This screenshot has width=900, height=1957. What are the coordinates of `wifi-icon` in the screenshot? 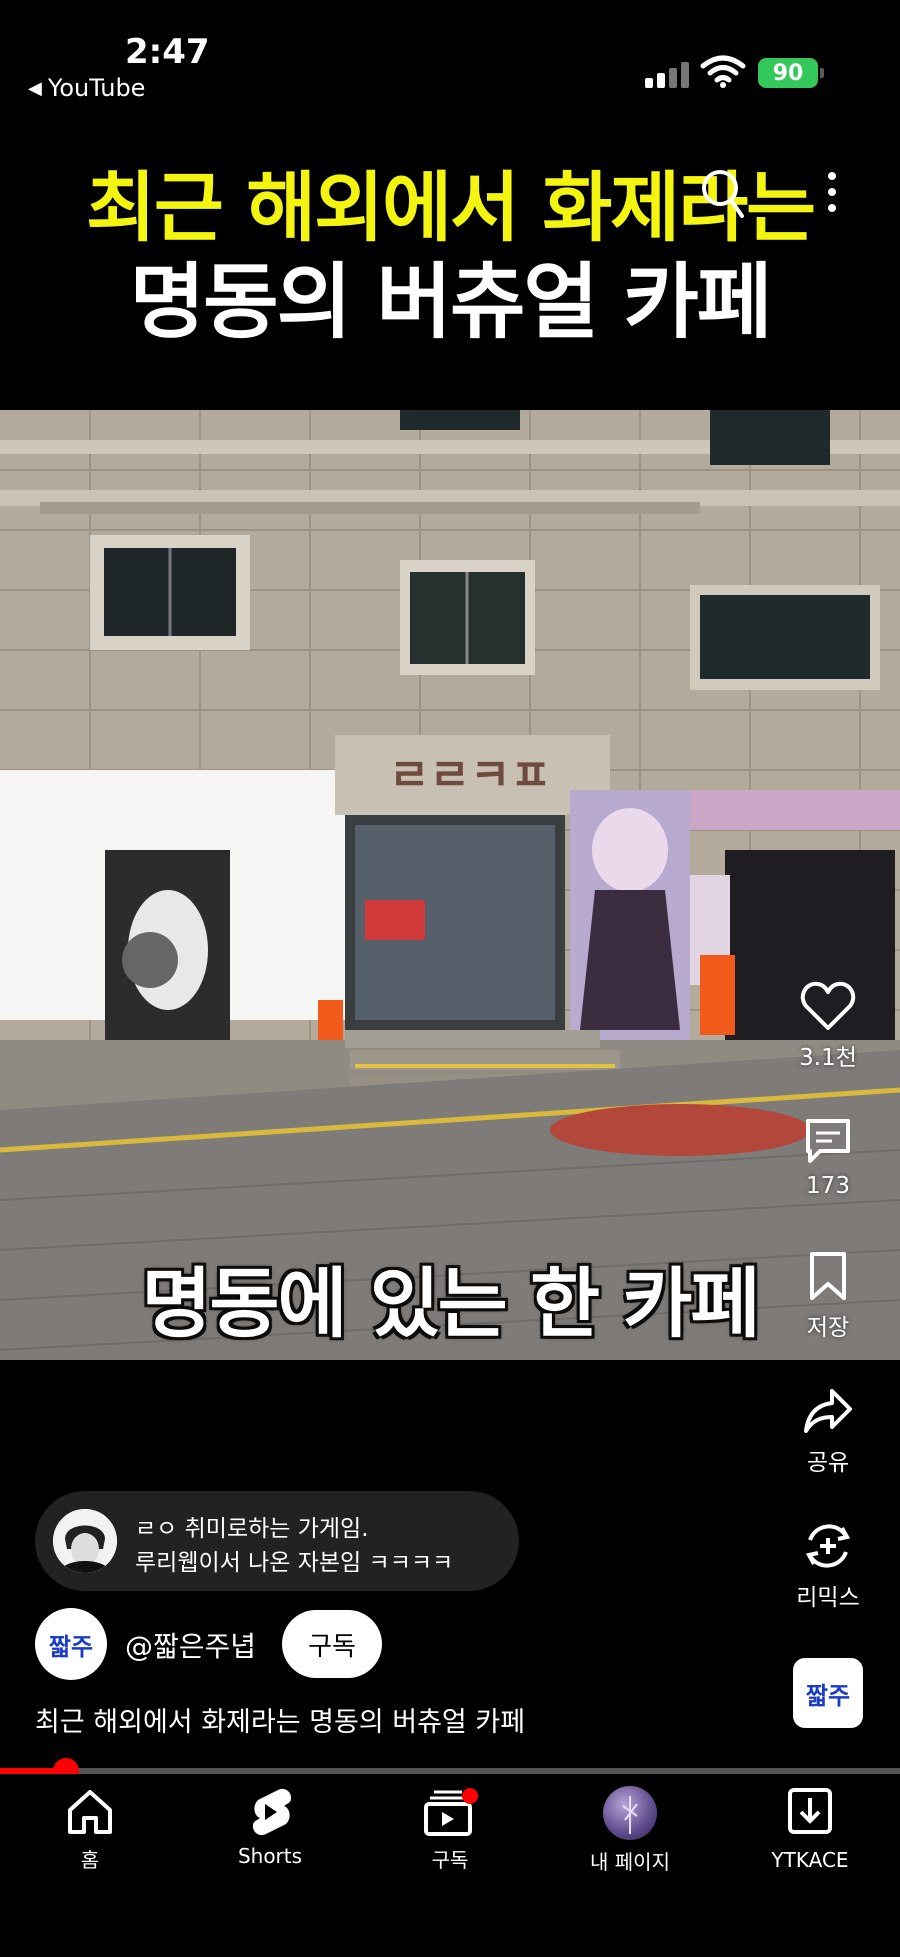 It's located at (723, 71).